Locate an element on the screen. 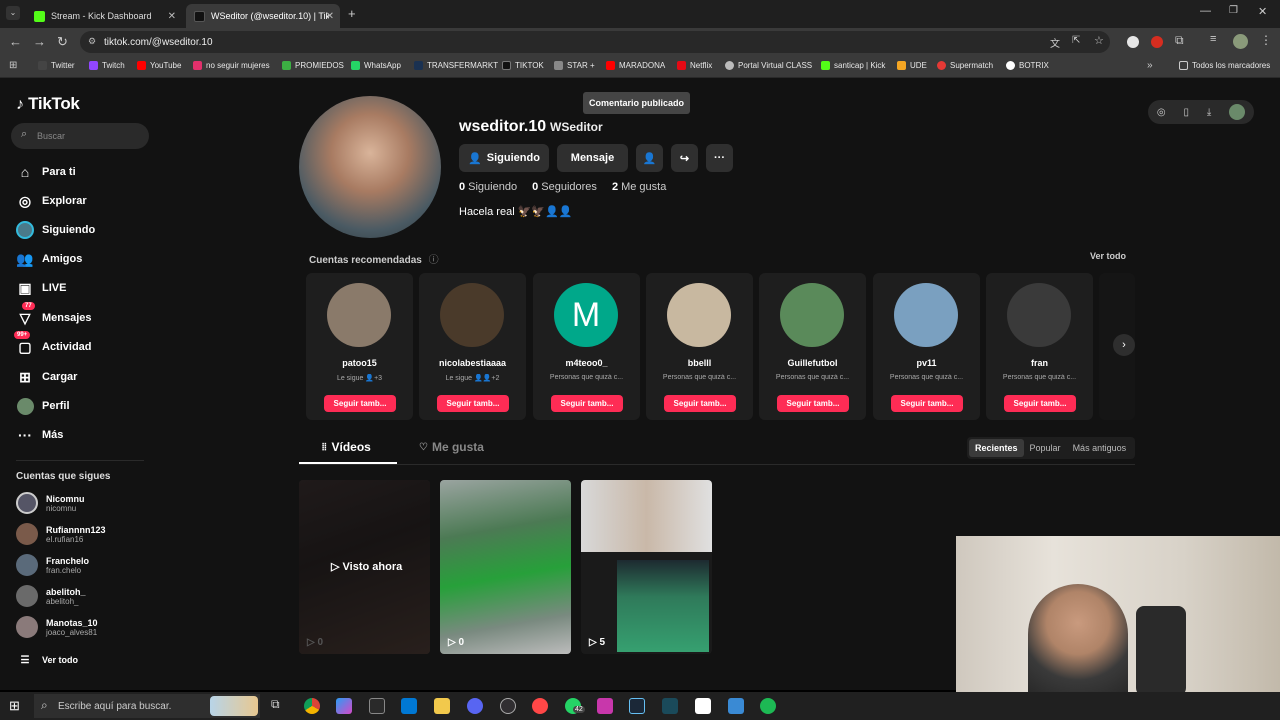  steam-icon is located at coordinates (637, 706).